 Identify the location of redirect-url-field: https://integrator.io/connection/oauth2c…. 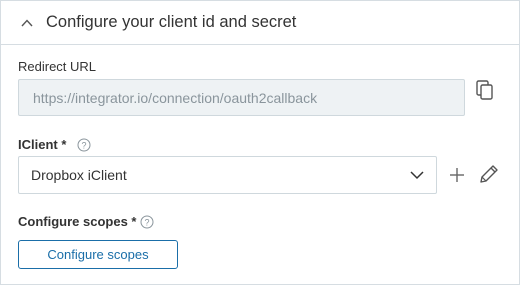
(241, 97).